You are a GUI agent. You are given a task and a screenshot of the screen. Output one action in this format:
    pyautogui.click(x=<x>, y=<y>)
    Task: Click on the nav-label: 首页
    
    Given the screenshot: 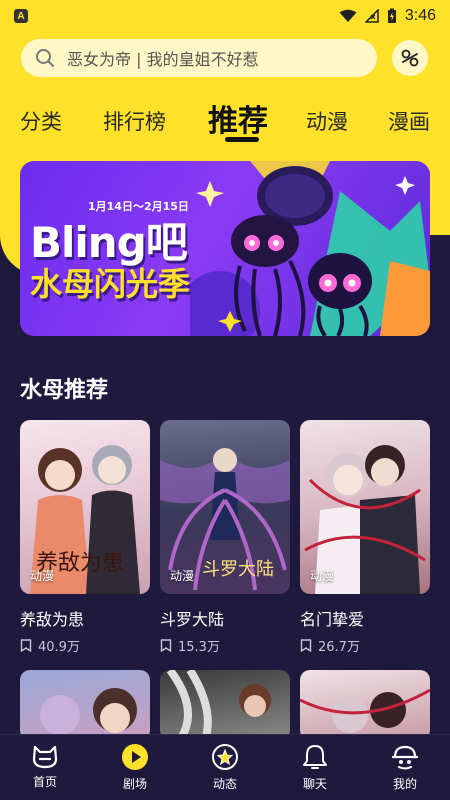 What is the action you would take?
    pyautogui.click(x=44, y=782)
    